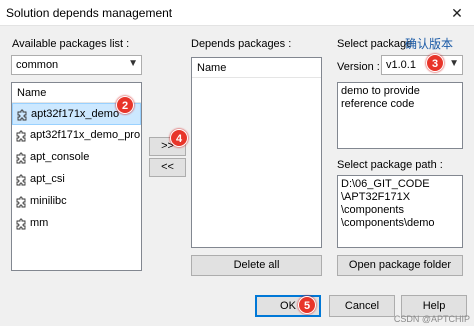  What do you see at coordinates (47, 179) in the screenshot?
I see `package-item-label: apt_csi` at bounding box center [47, 179].